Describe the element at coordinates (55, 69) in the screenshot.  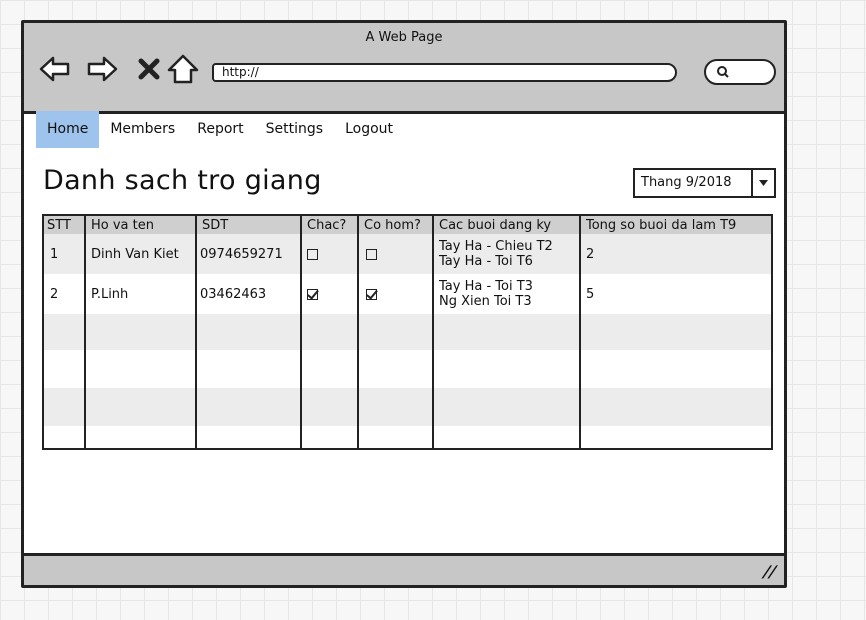
I see `back-arrow-icon` at that location.